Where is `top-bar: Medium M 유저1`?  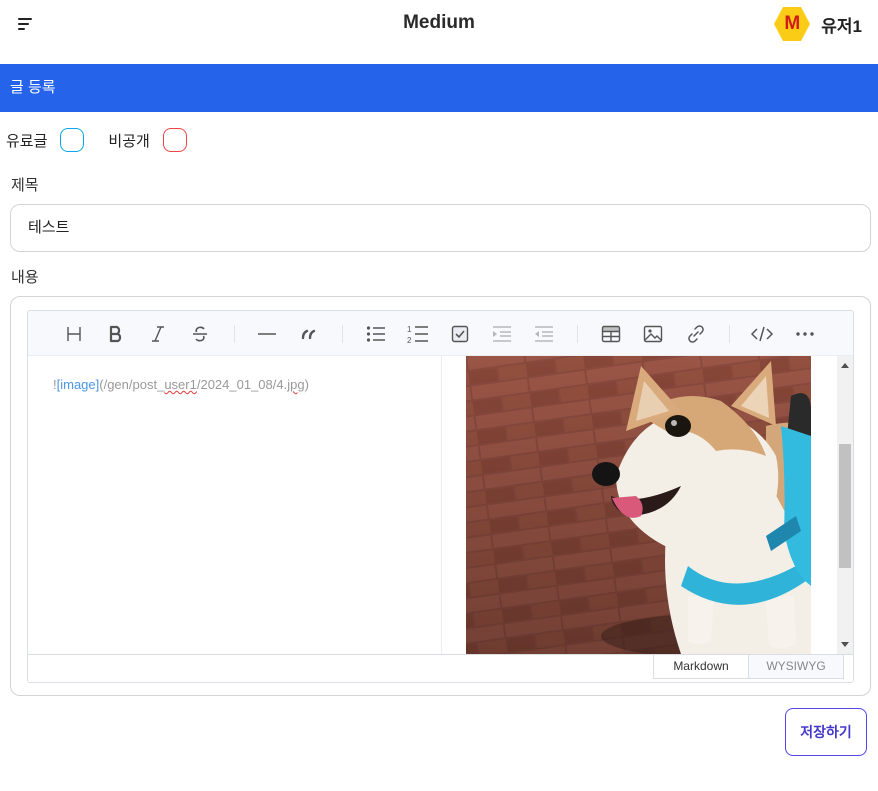
top-bar: Medium M 유저1 is located at coordinates (439, 32).